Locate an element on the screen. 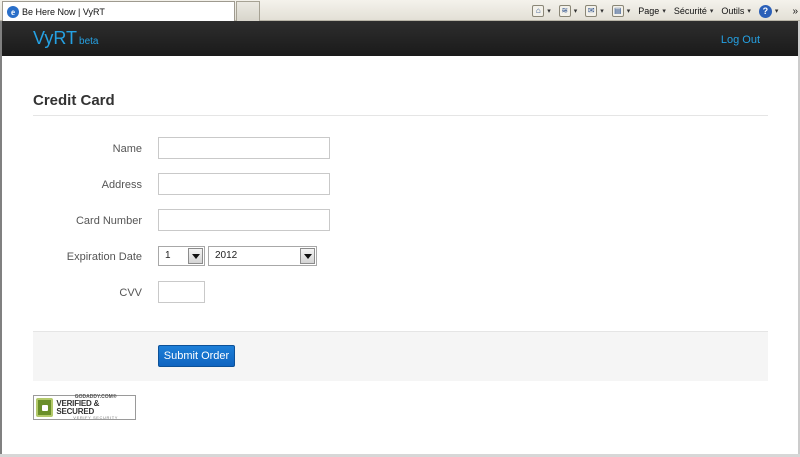 Image resolution: width=800 pixels, height=457 pixels. tools-menu: Outils is located at coordinates (732, 11).